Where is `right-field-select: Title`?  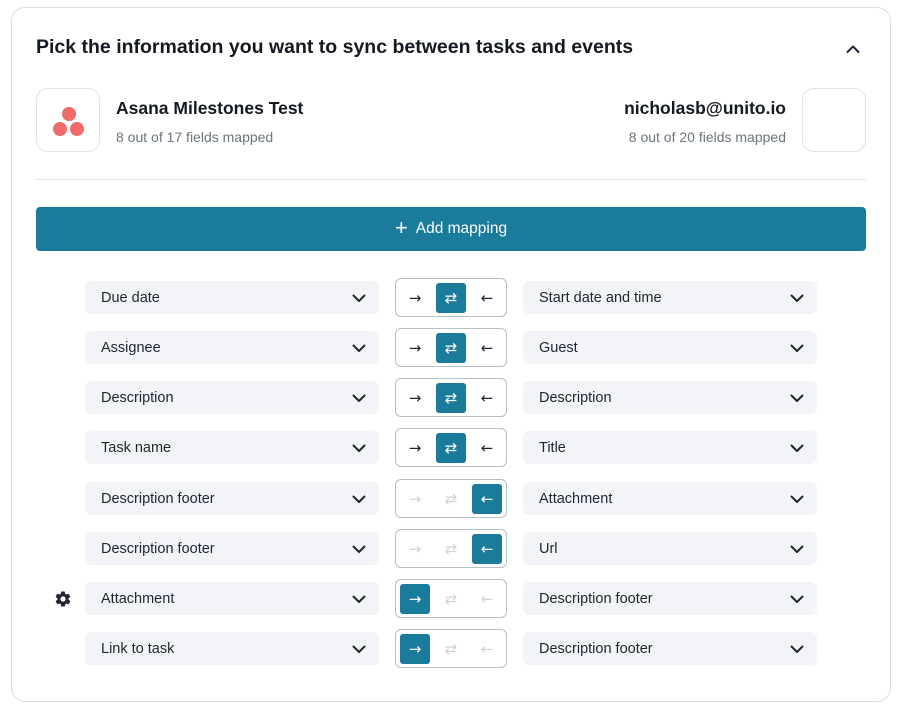 right-field-select: Title is located at coordinates (670, 447).